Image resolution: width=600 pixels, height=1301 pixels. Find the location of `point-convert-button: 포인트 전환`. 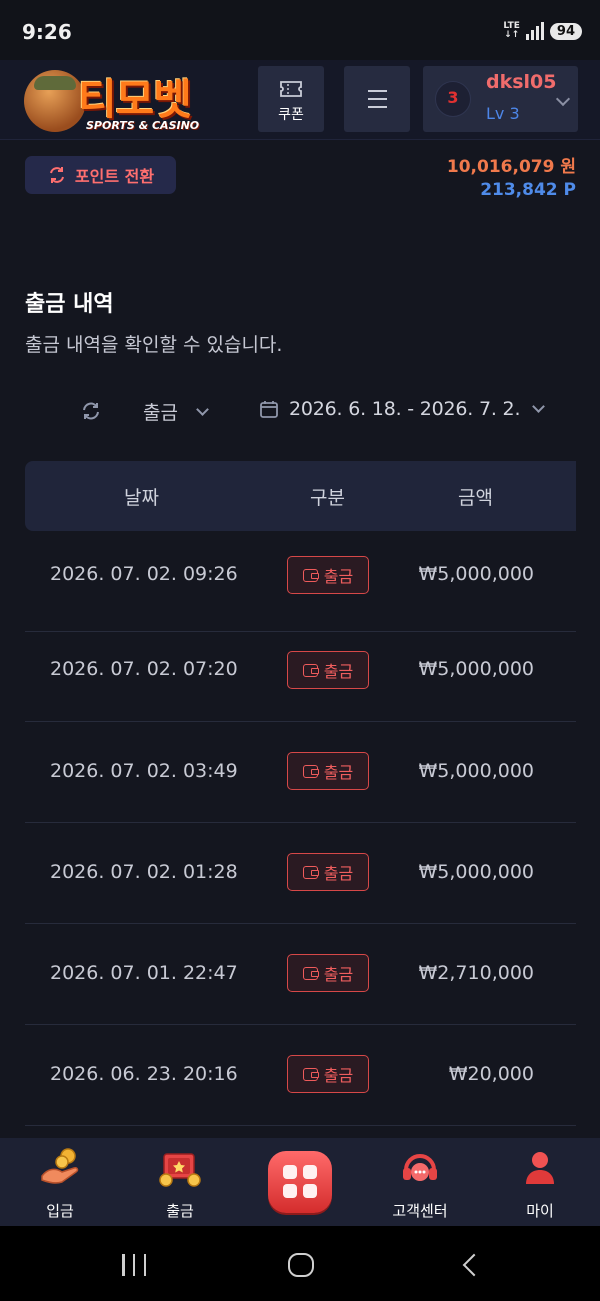

point-convert-button: 포인트 전환 is located at coordinates (100, 175).